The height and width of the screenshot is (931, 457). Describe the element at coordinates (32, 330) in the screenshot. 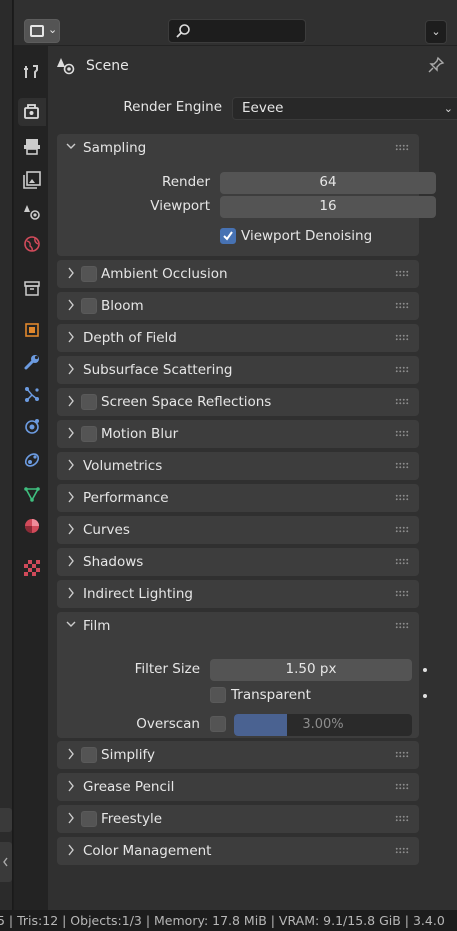

I see `tab-object` at that location.